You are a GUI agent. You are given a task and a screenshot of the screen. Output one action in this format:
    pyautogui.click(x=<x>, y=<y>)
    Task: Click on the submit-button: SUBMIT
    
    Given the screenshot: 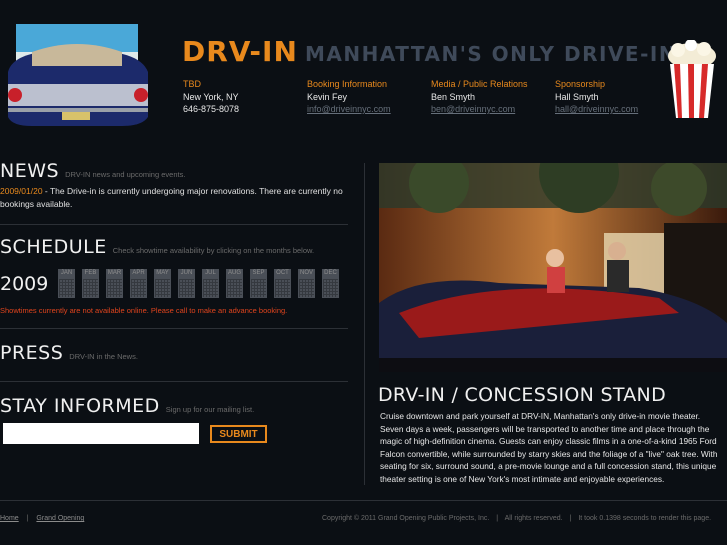 What is the action you would take?
    pyautogui.click(x=238, y=434)
    